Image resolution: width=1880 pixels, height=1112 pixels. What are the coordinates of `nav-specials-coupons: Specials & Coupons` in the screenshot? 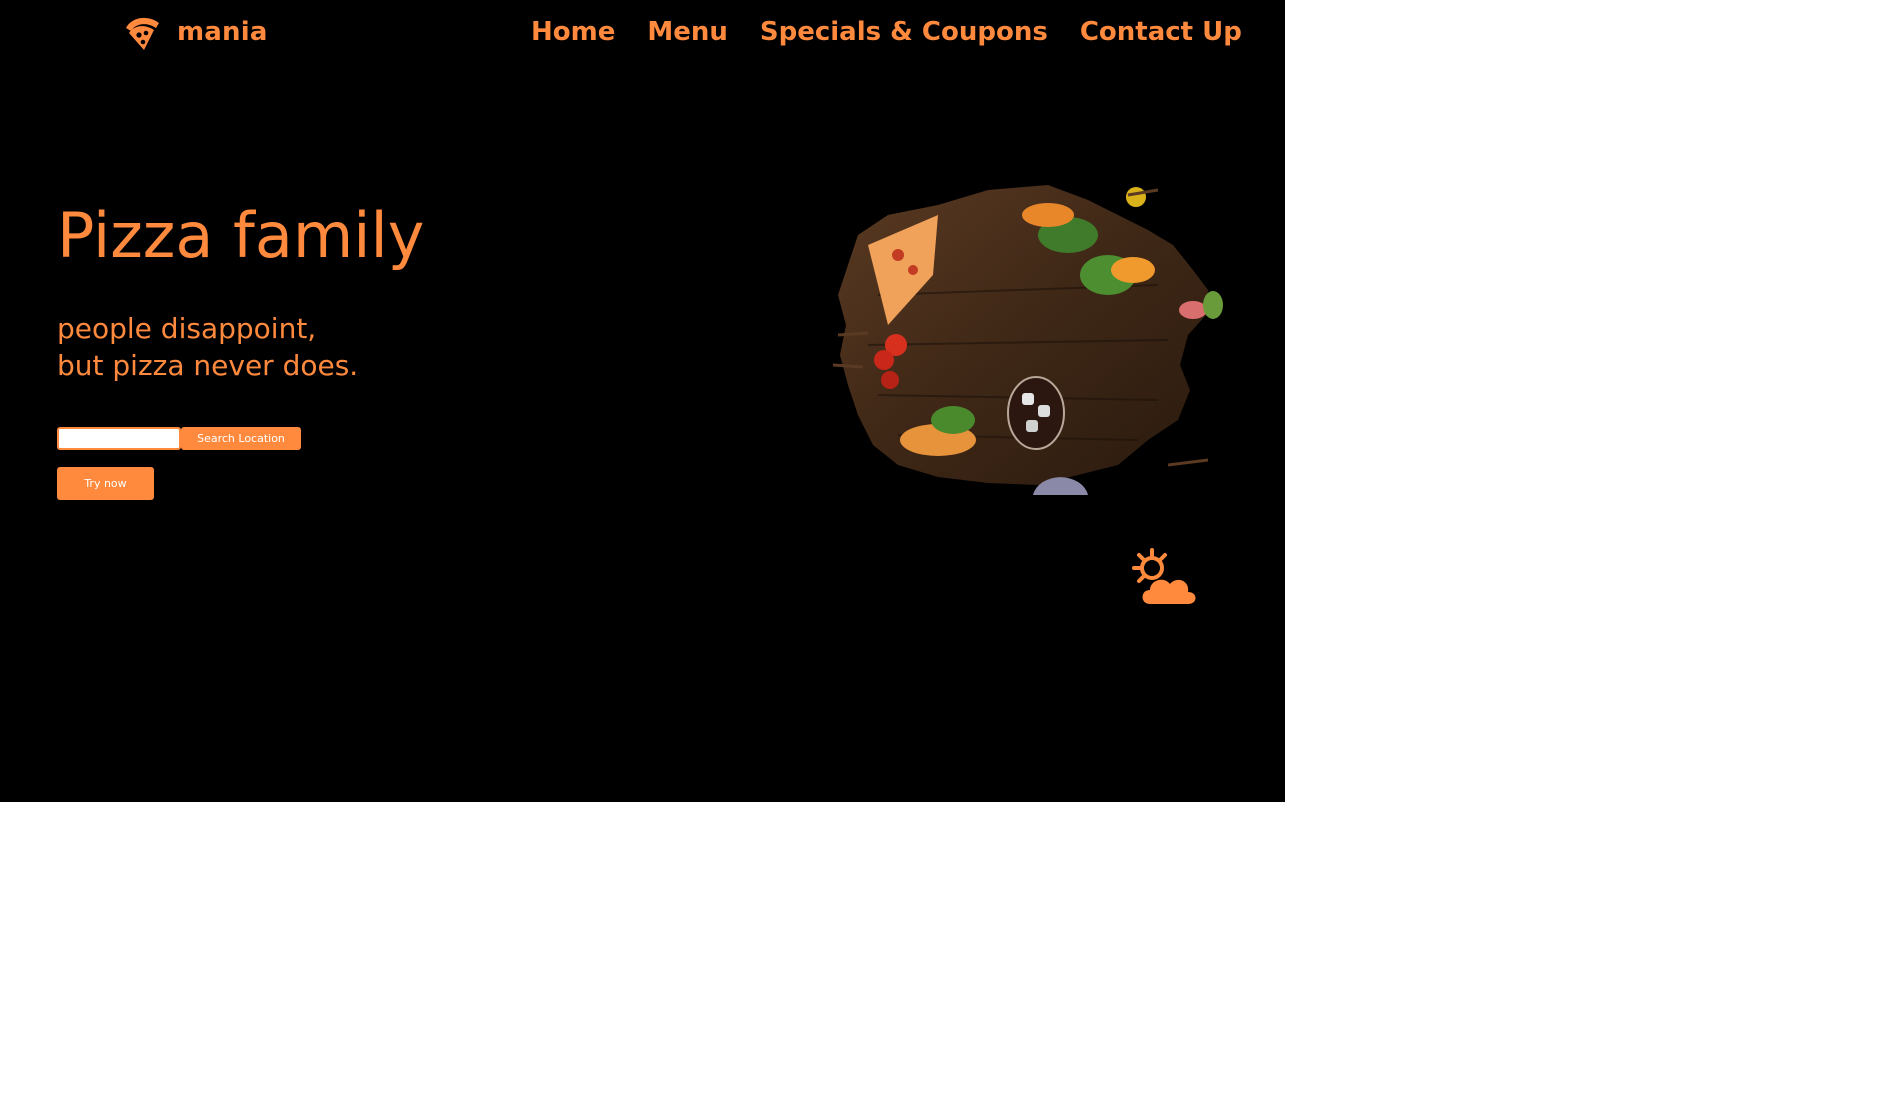 It's located at (904, 32).